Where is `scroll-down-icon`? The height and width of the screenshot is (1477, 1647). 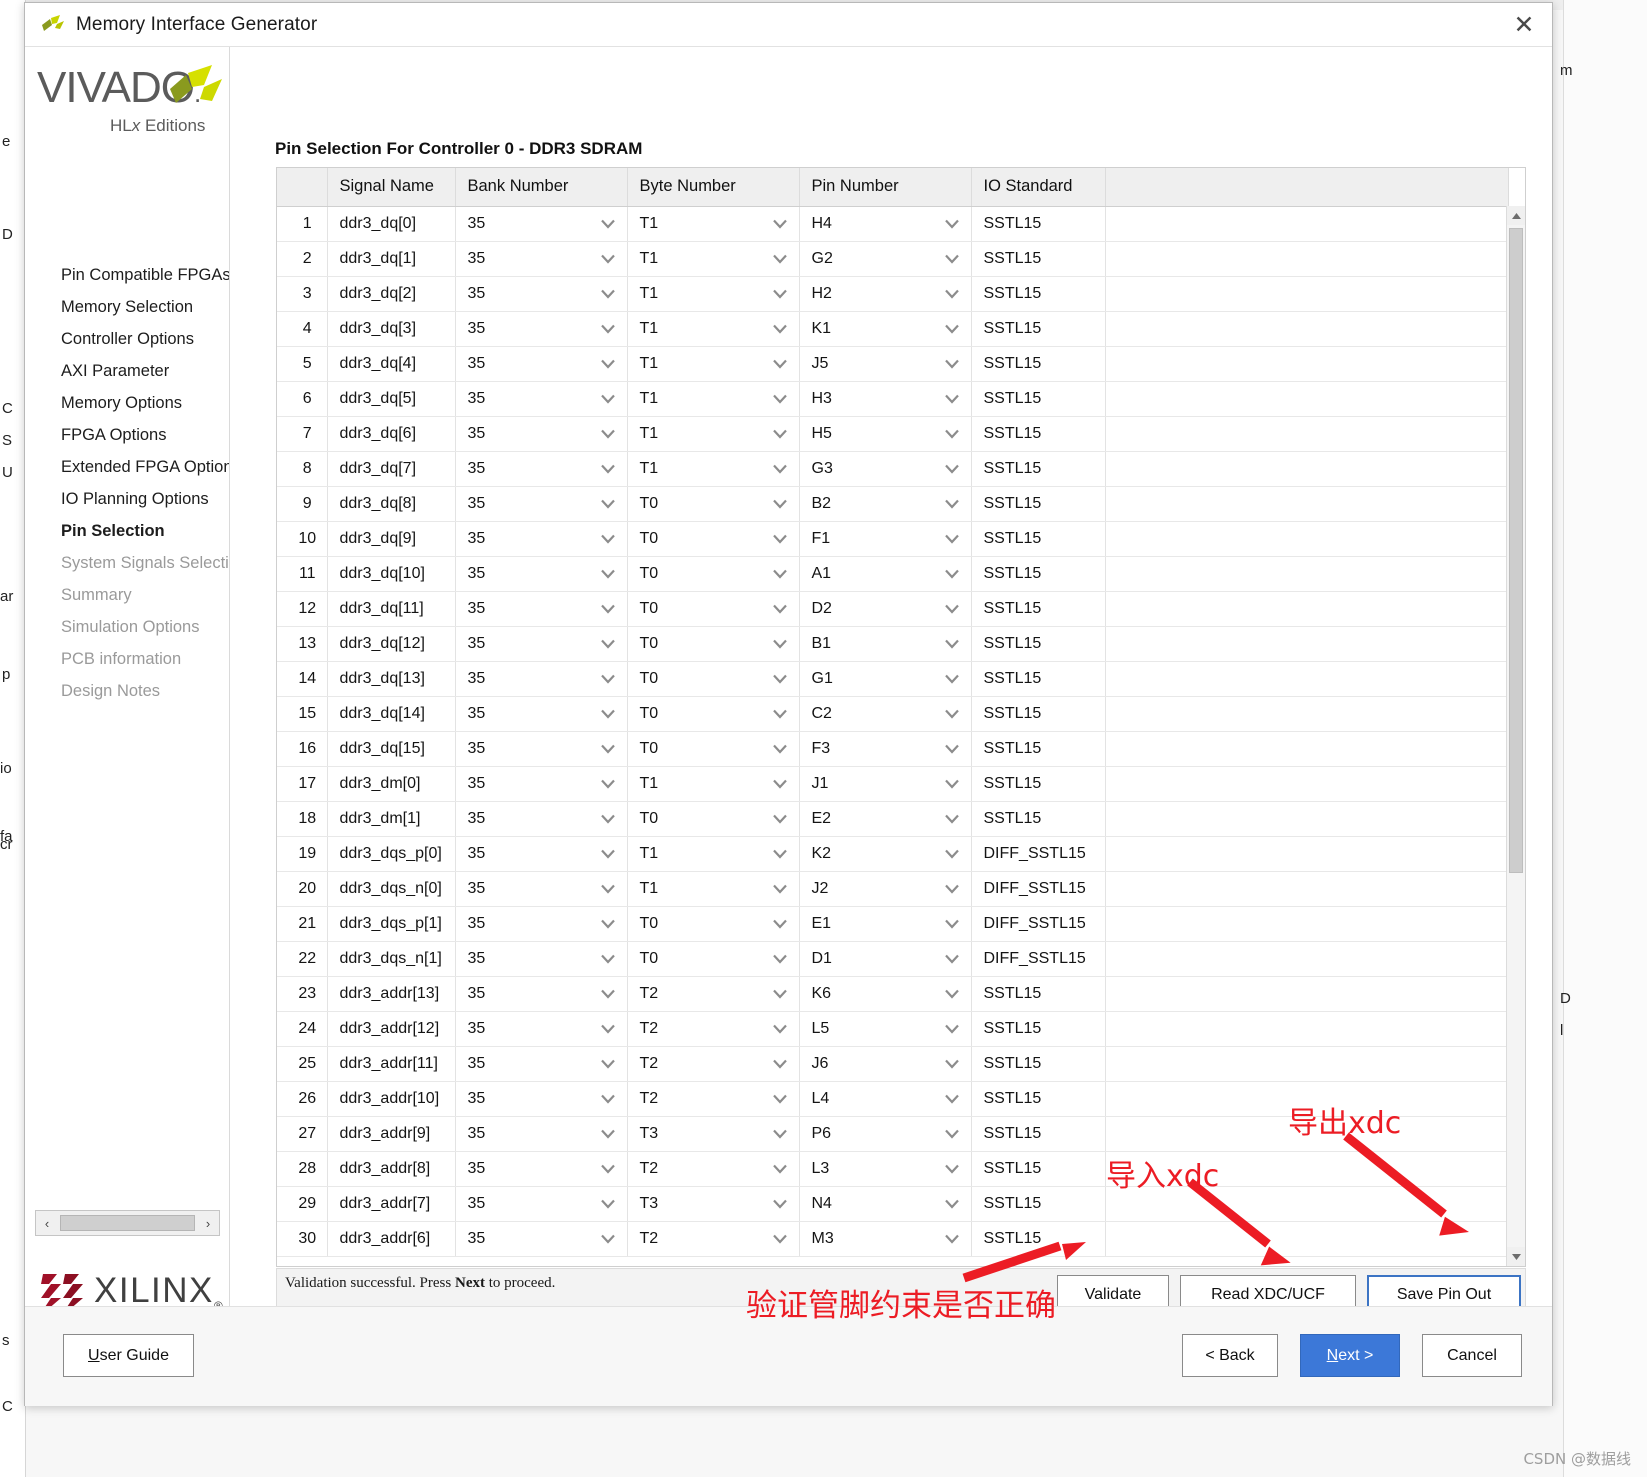 scroll-down-icon is located at coordinates (1516, 1256).